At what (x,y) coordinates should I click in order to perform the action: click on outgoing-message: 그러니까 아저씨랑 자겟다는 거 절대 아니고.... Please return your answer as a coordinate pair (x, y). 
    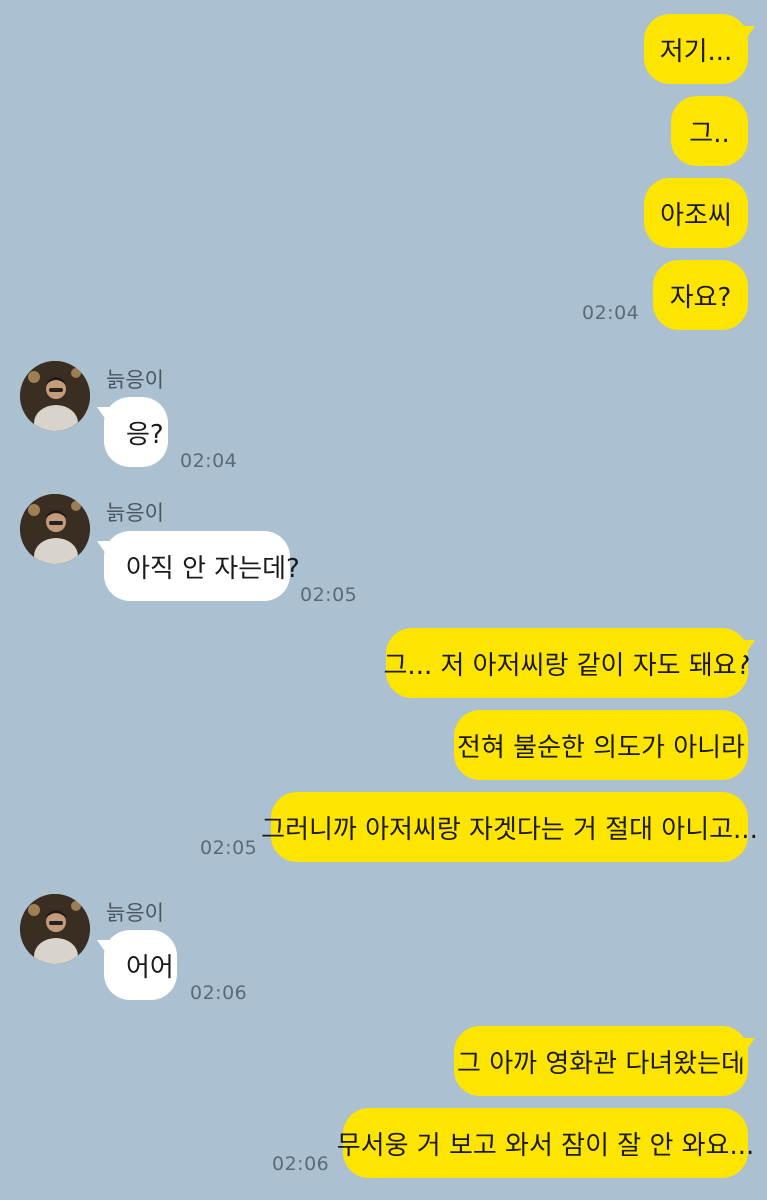
    Looking at the image, I should click on (509, 827).